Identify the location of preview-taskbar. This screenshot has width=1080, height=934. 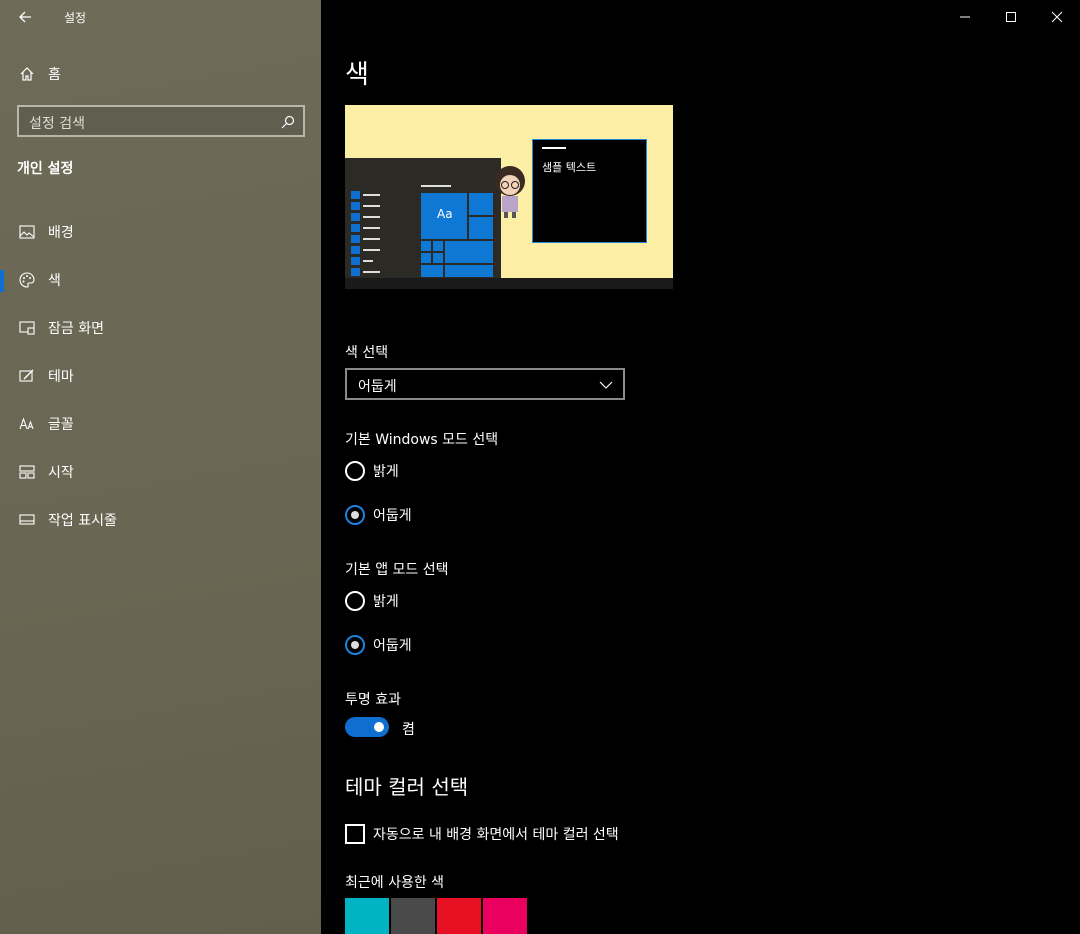
(509, 283).